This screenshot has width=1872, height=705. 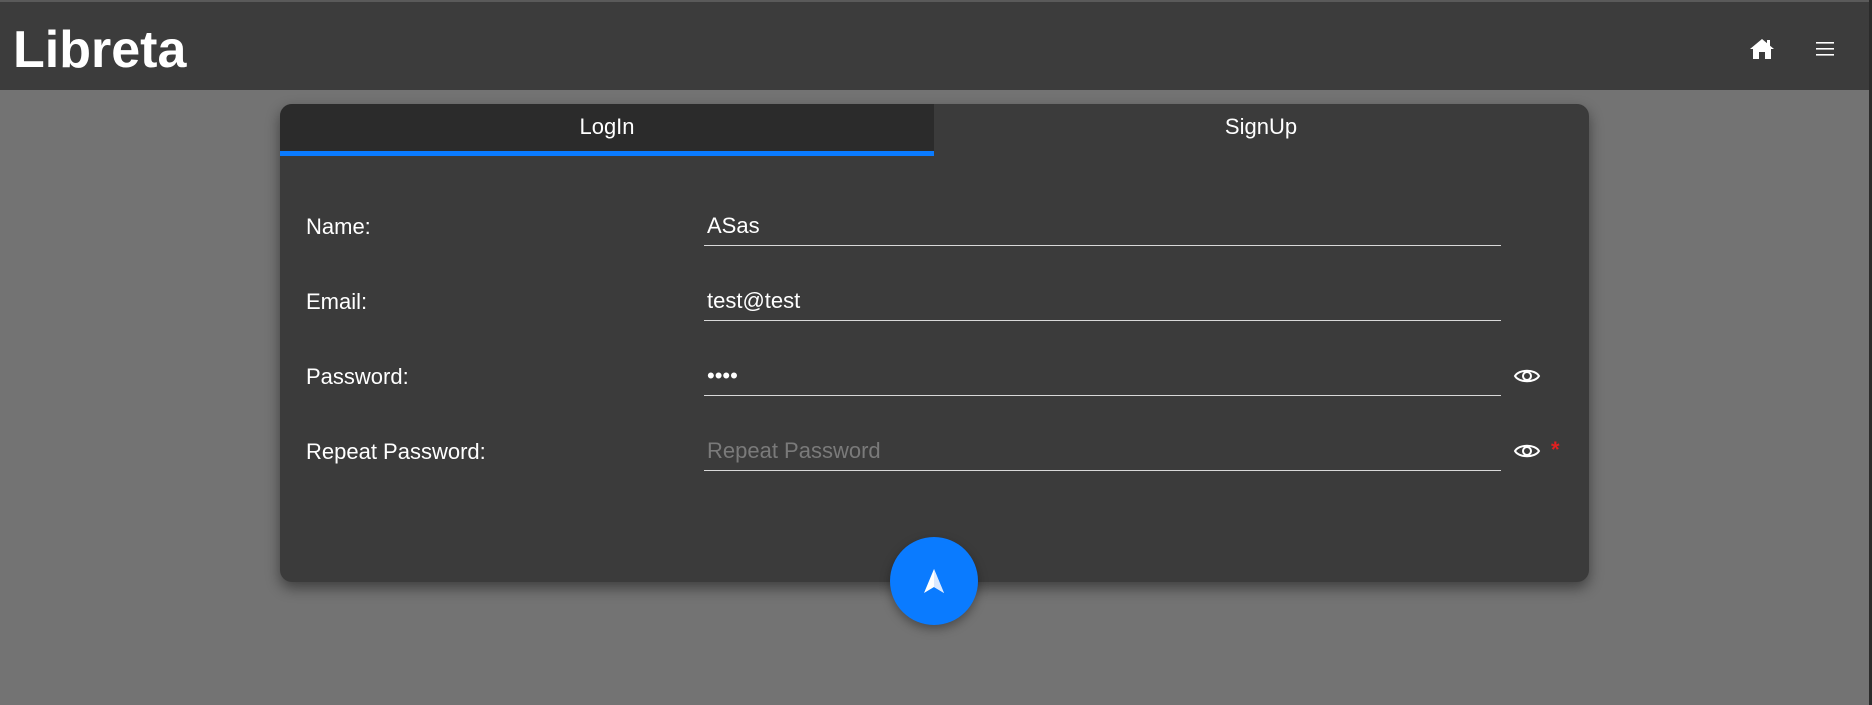 What do you see at coordinates (1261, 130) in the screenshot?
I see `tab-signup: SignUp` at bounding box center [1261, 130].